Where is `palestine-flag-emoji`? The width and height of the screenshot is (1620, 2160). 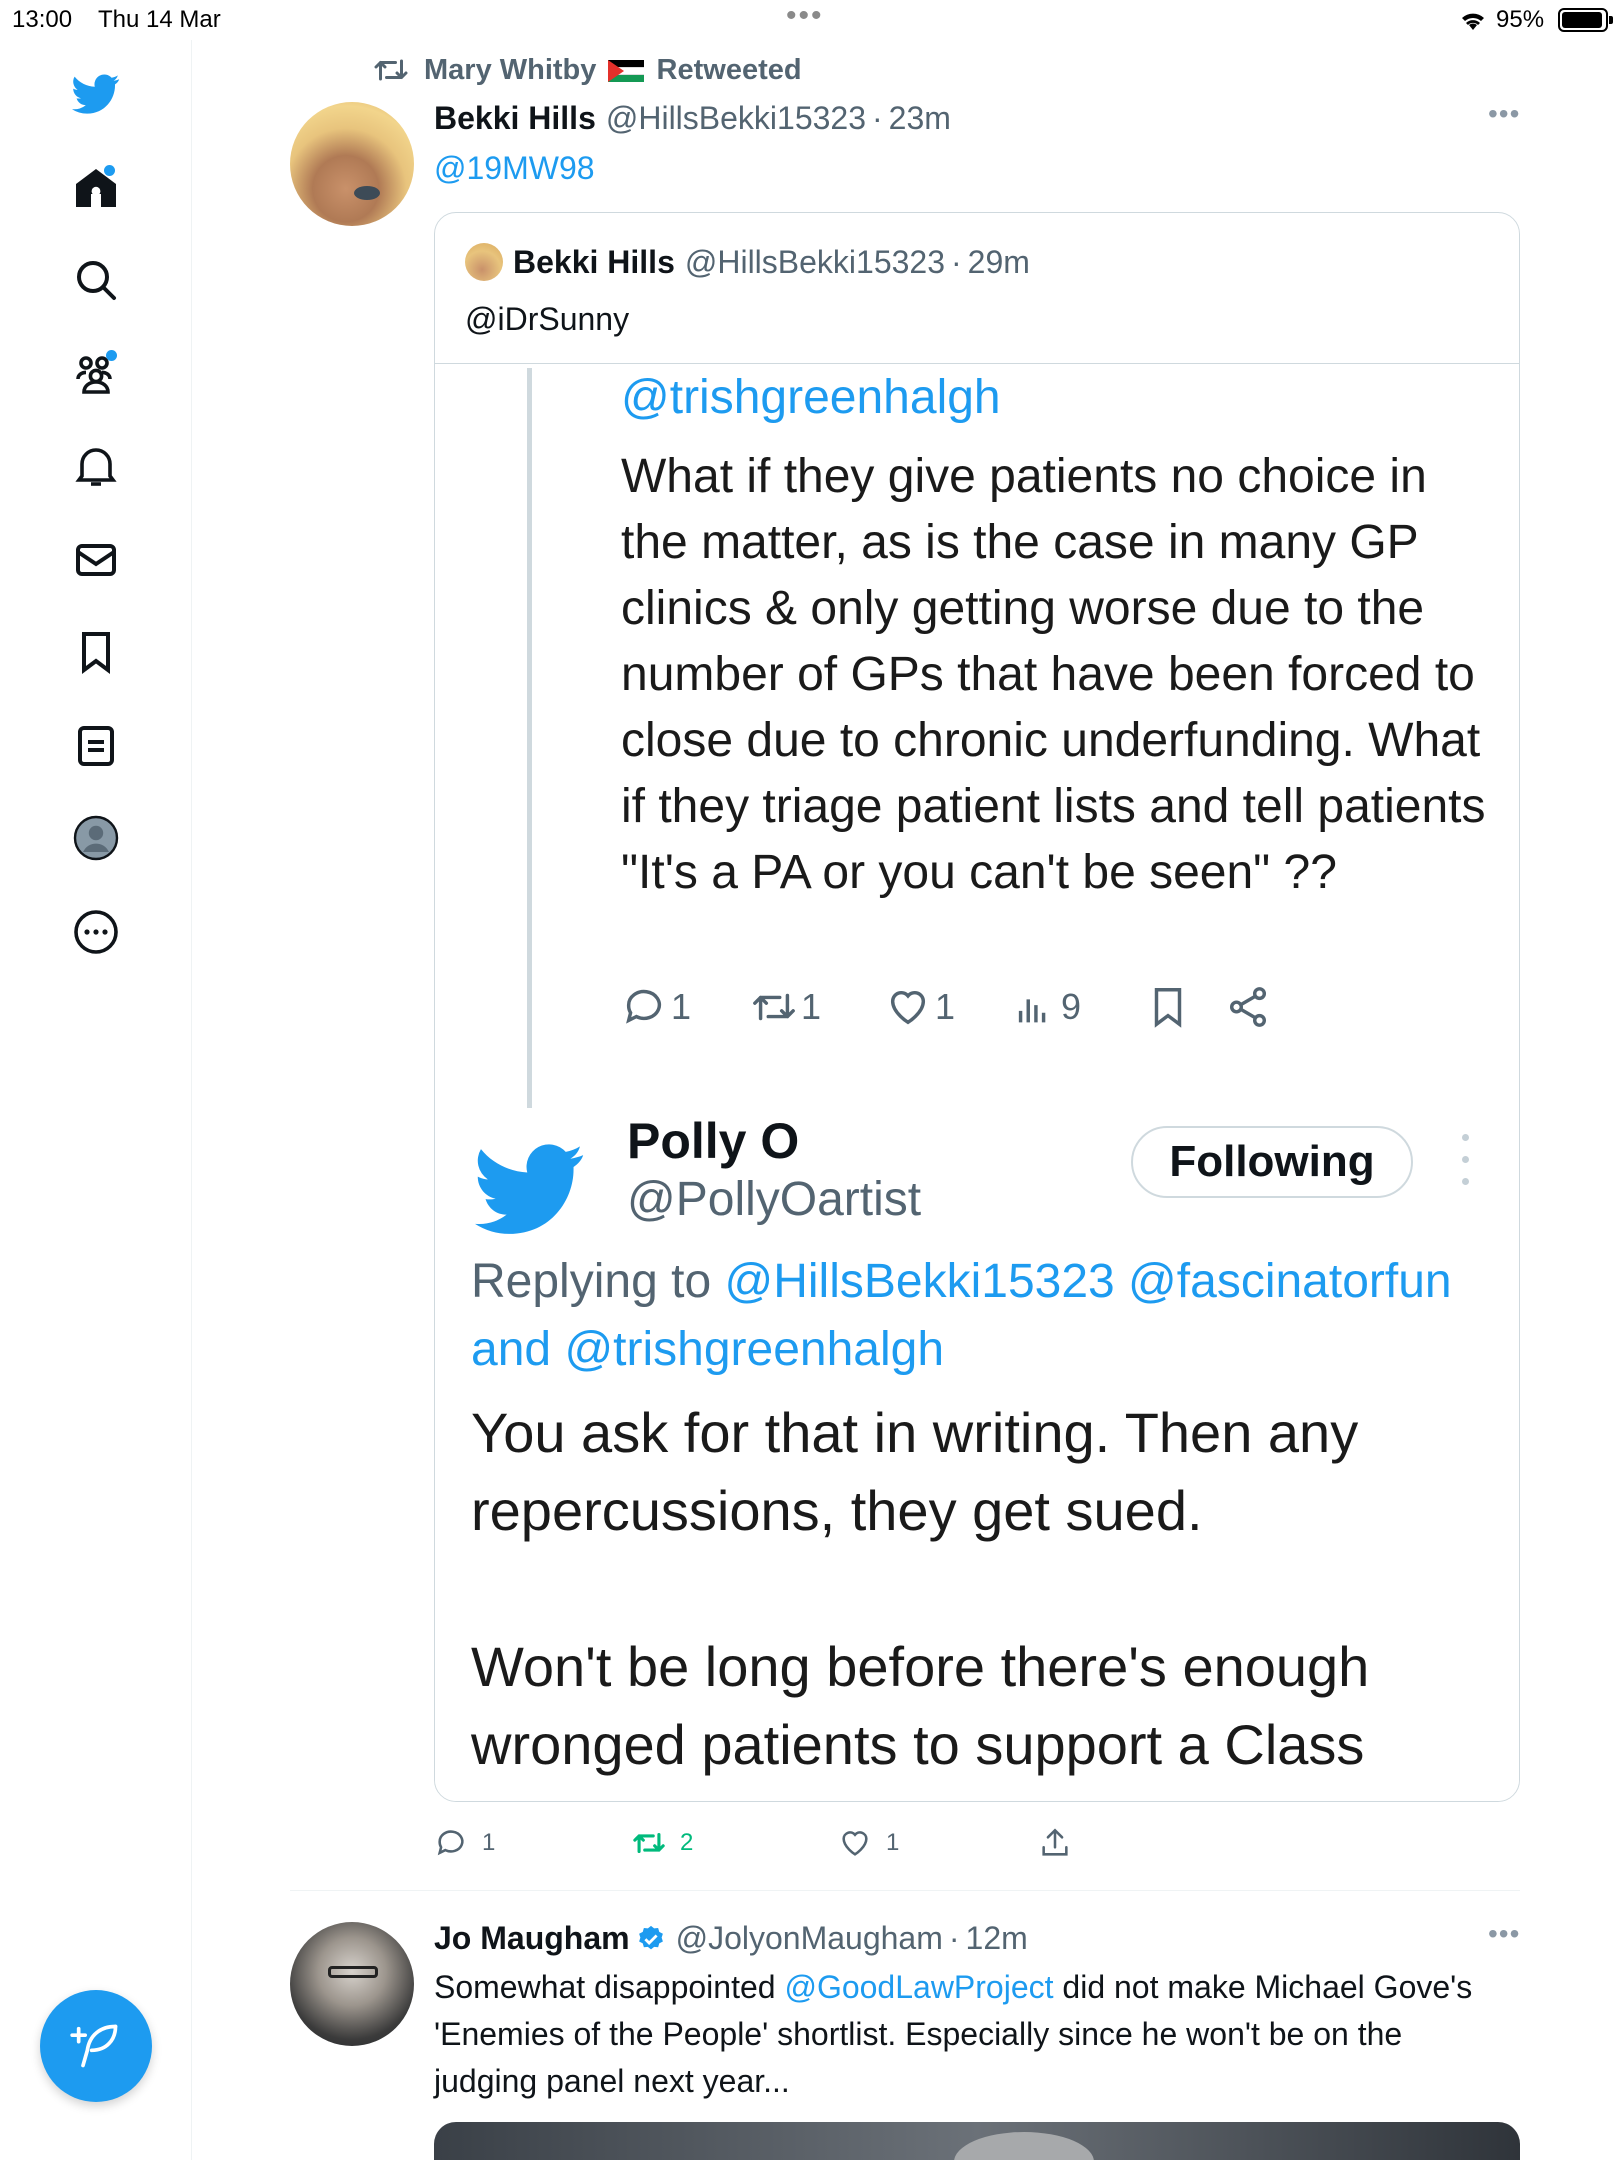
palestine-flag-emoji is located at coordinates (626, 70).